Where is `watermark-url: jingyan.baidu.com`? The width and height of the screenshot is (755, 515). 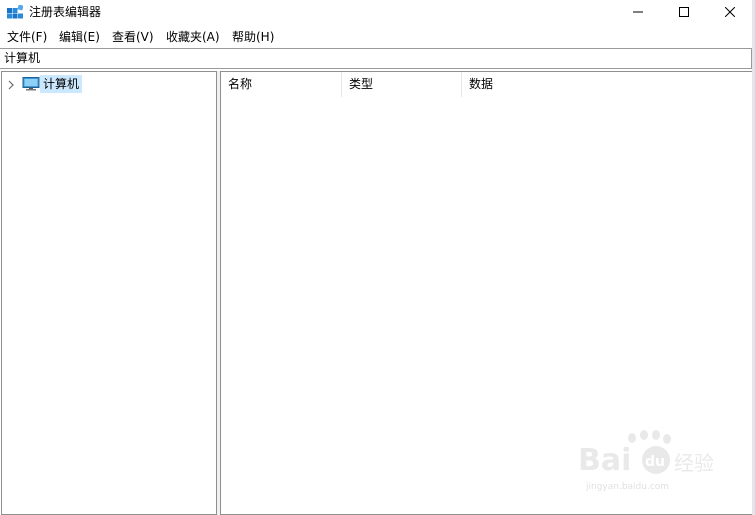
watermark-url: jingyan.baidu.com is located at coordinates (628, 487).